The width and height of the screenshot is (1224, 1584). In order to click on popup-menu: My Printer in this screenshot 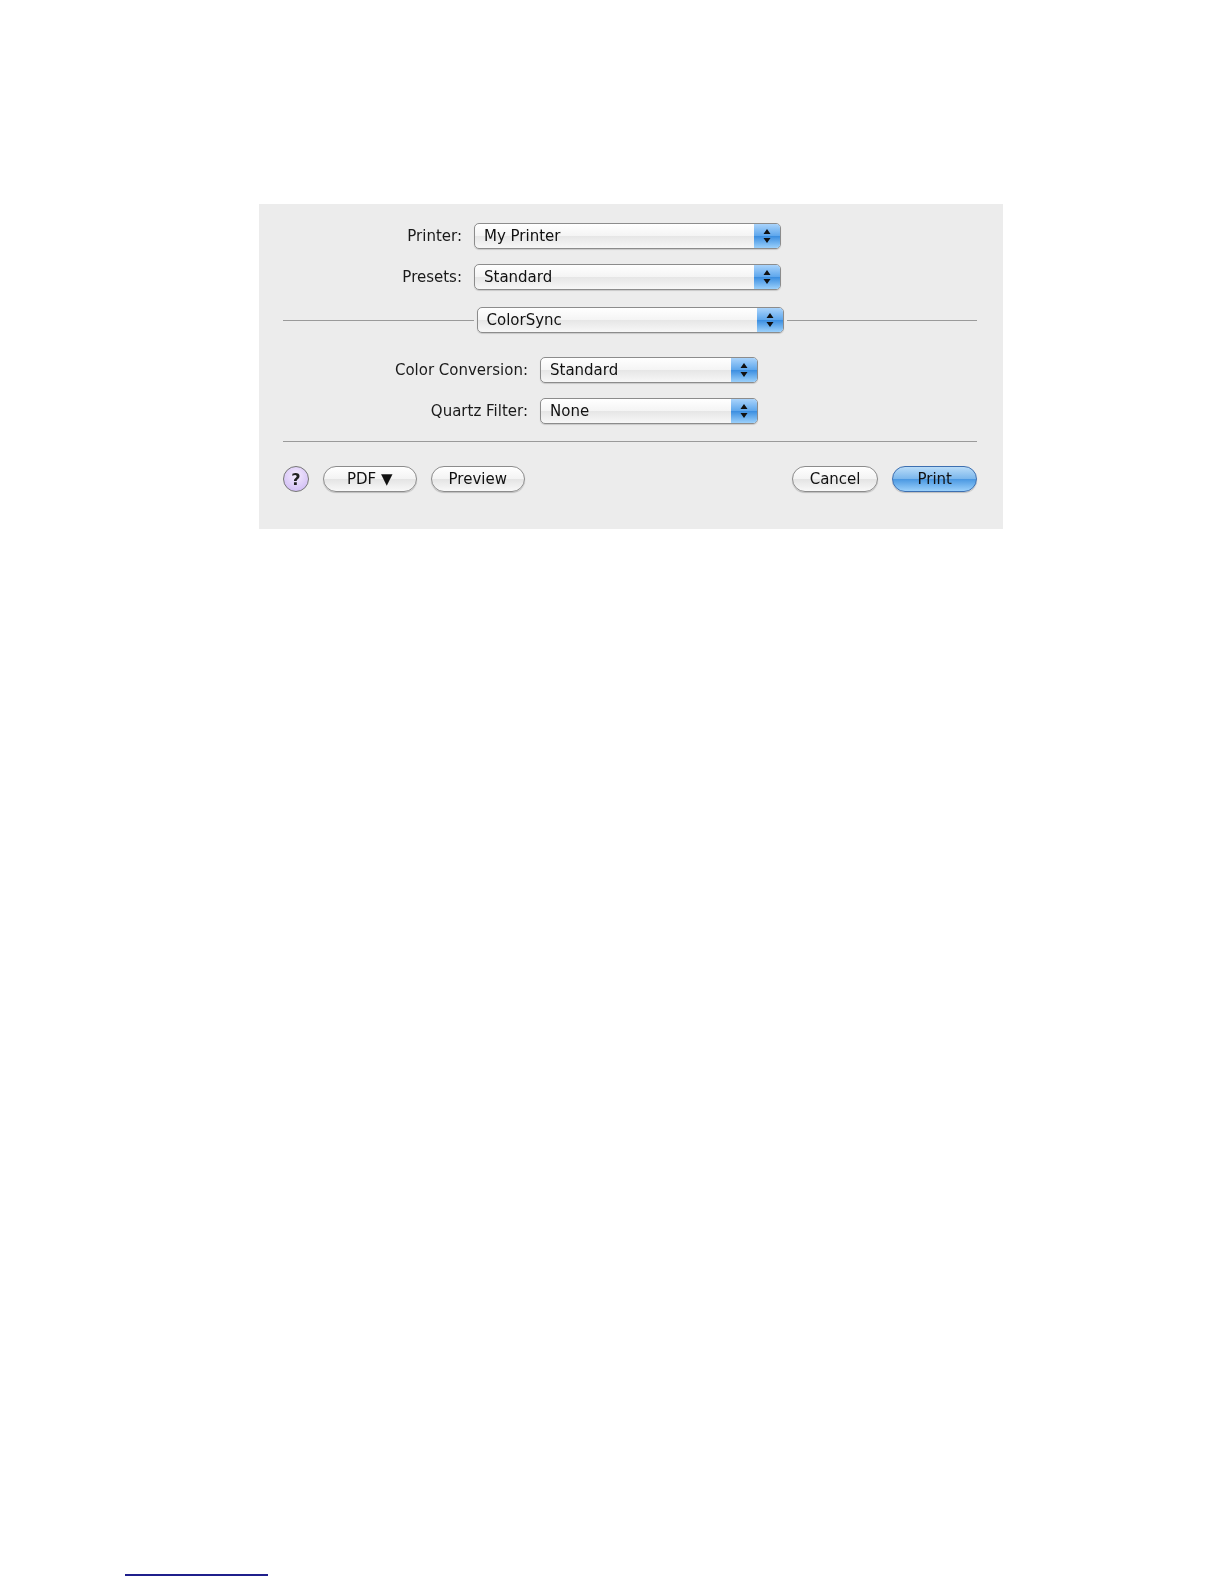, I will do `click(627, 236)`.